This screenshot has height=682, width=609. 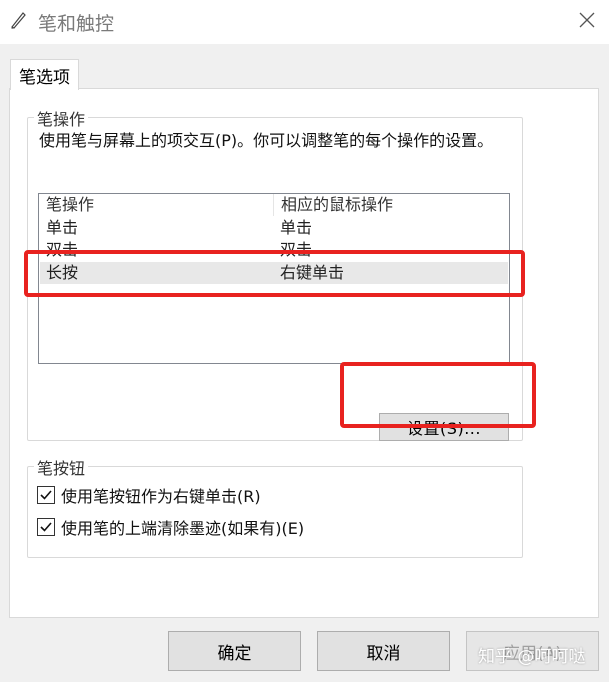 What do you see at coordinates (274, 250) in the screenshot?
I see `list-item: 双击 双击` at bounding box center [274, 250].